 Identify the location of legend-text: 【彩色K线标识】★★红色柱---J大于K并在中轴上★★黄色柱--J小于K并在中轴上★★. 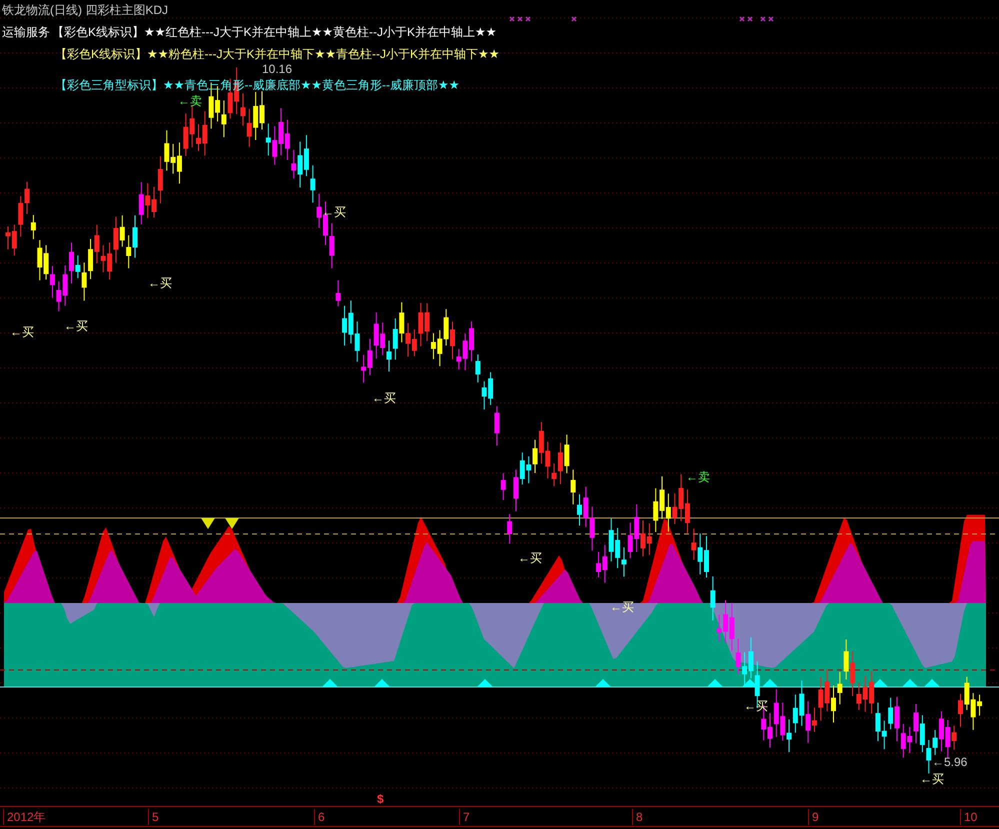
(274, 32).